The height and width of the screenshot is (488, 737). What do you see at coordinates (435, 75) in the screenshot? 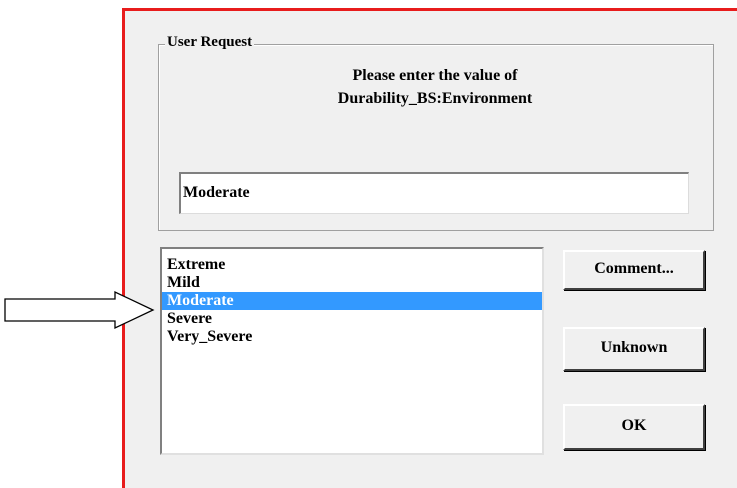
I see `prompt-line-1: Please enter the value of` at bounding box center [435, 75].